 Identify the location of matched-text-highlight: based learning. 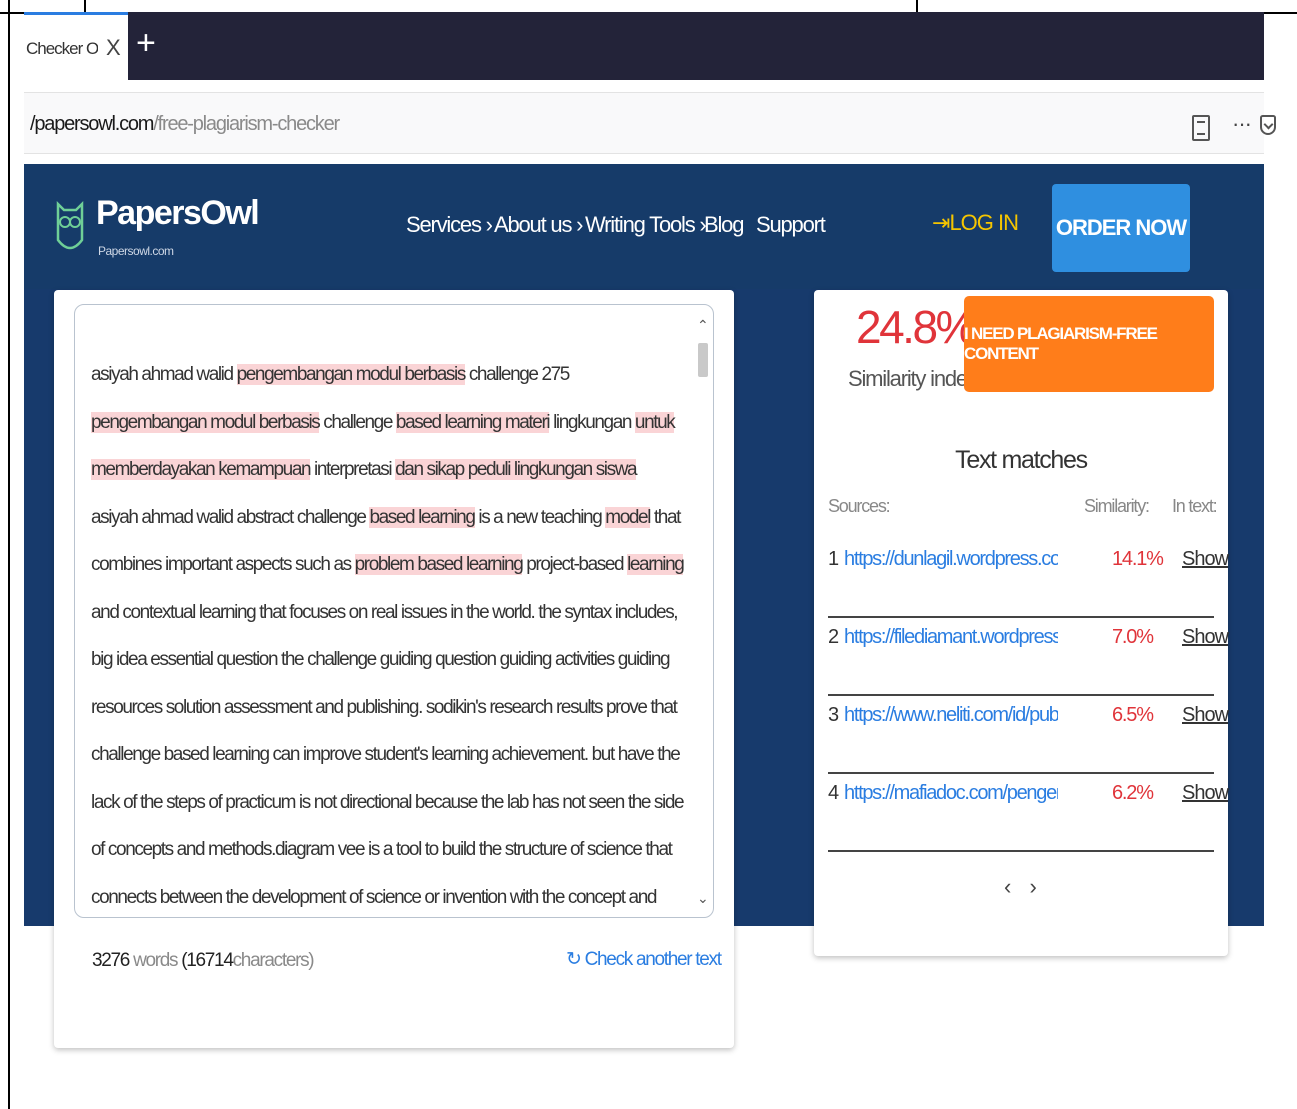
(422, 517).